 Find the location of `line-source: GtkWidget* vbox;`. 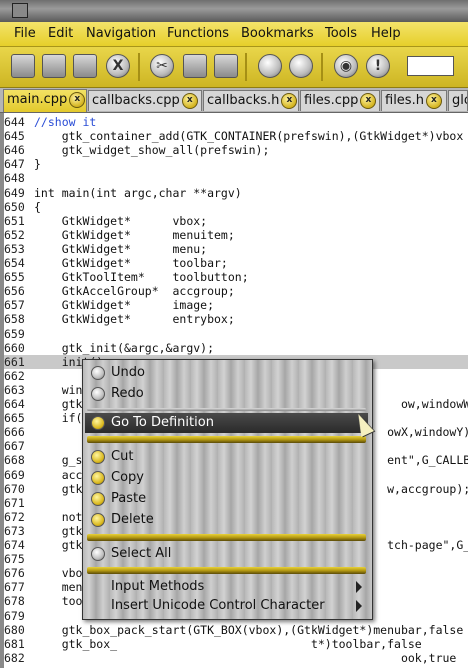

line-source: GtkWidget* vbox; is located at coordinates (121, 220).